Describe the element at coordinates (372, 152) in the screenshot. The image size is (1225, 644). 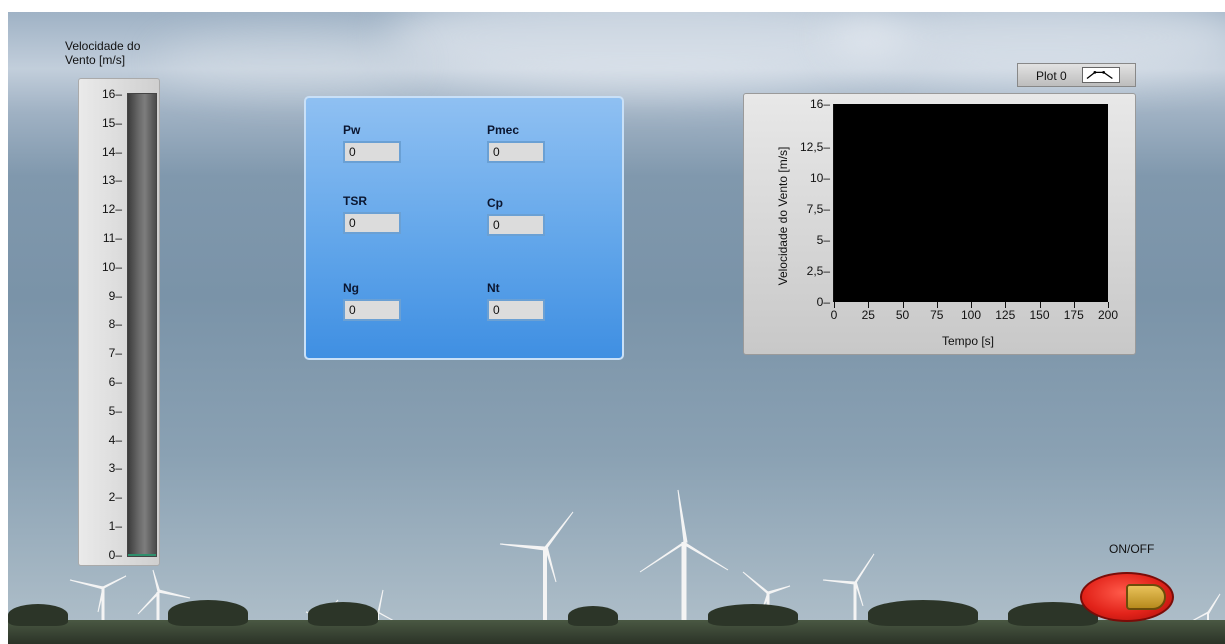
I see `pw-indicator: 0` at that location.